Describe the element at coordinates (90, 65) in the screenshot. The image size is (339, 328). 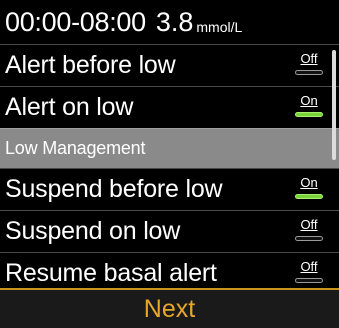
I see `setting-label: Alert before low` at that location.